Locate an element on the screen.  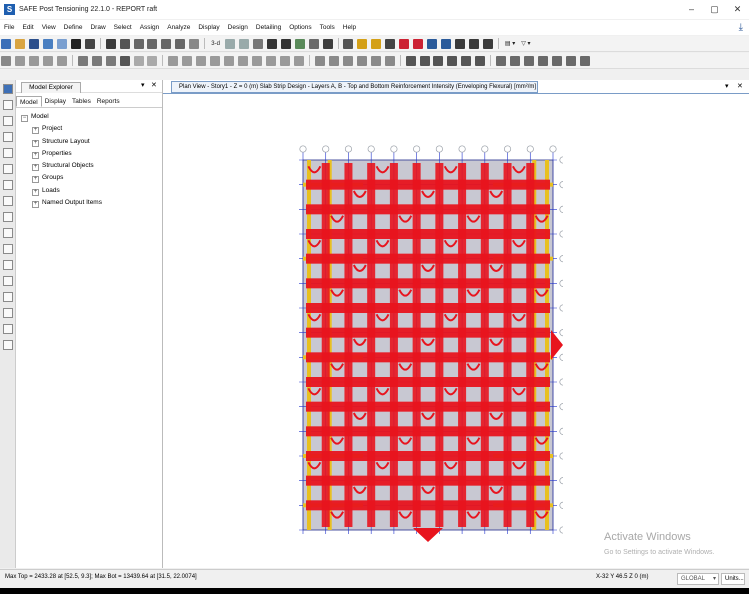
view-close-icon: ✕ is located at coordinates (740, 86).